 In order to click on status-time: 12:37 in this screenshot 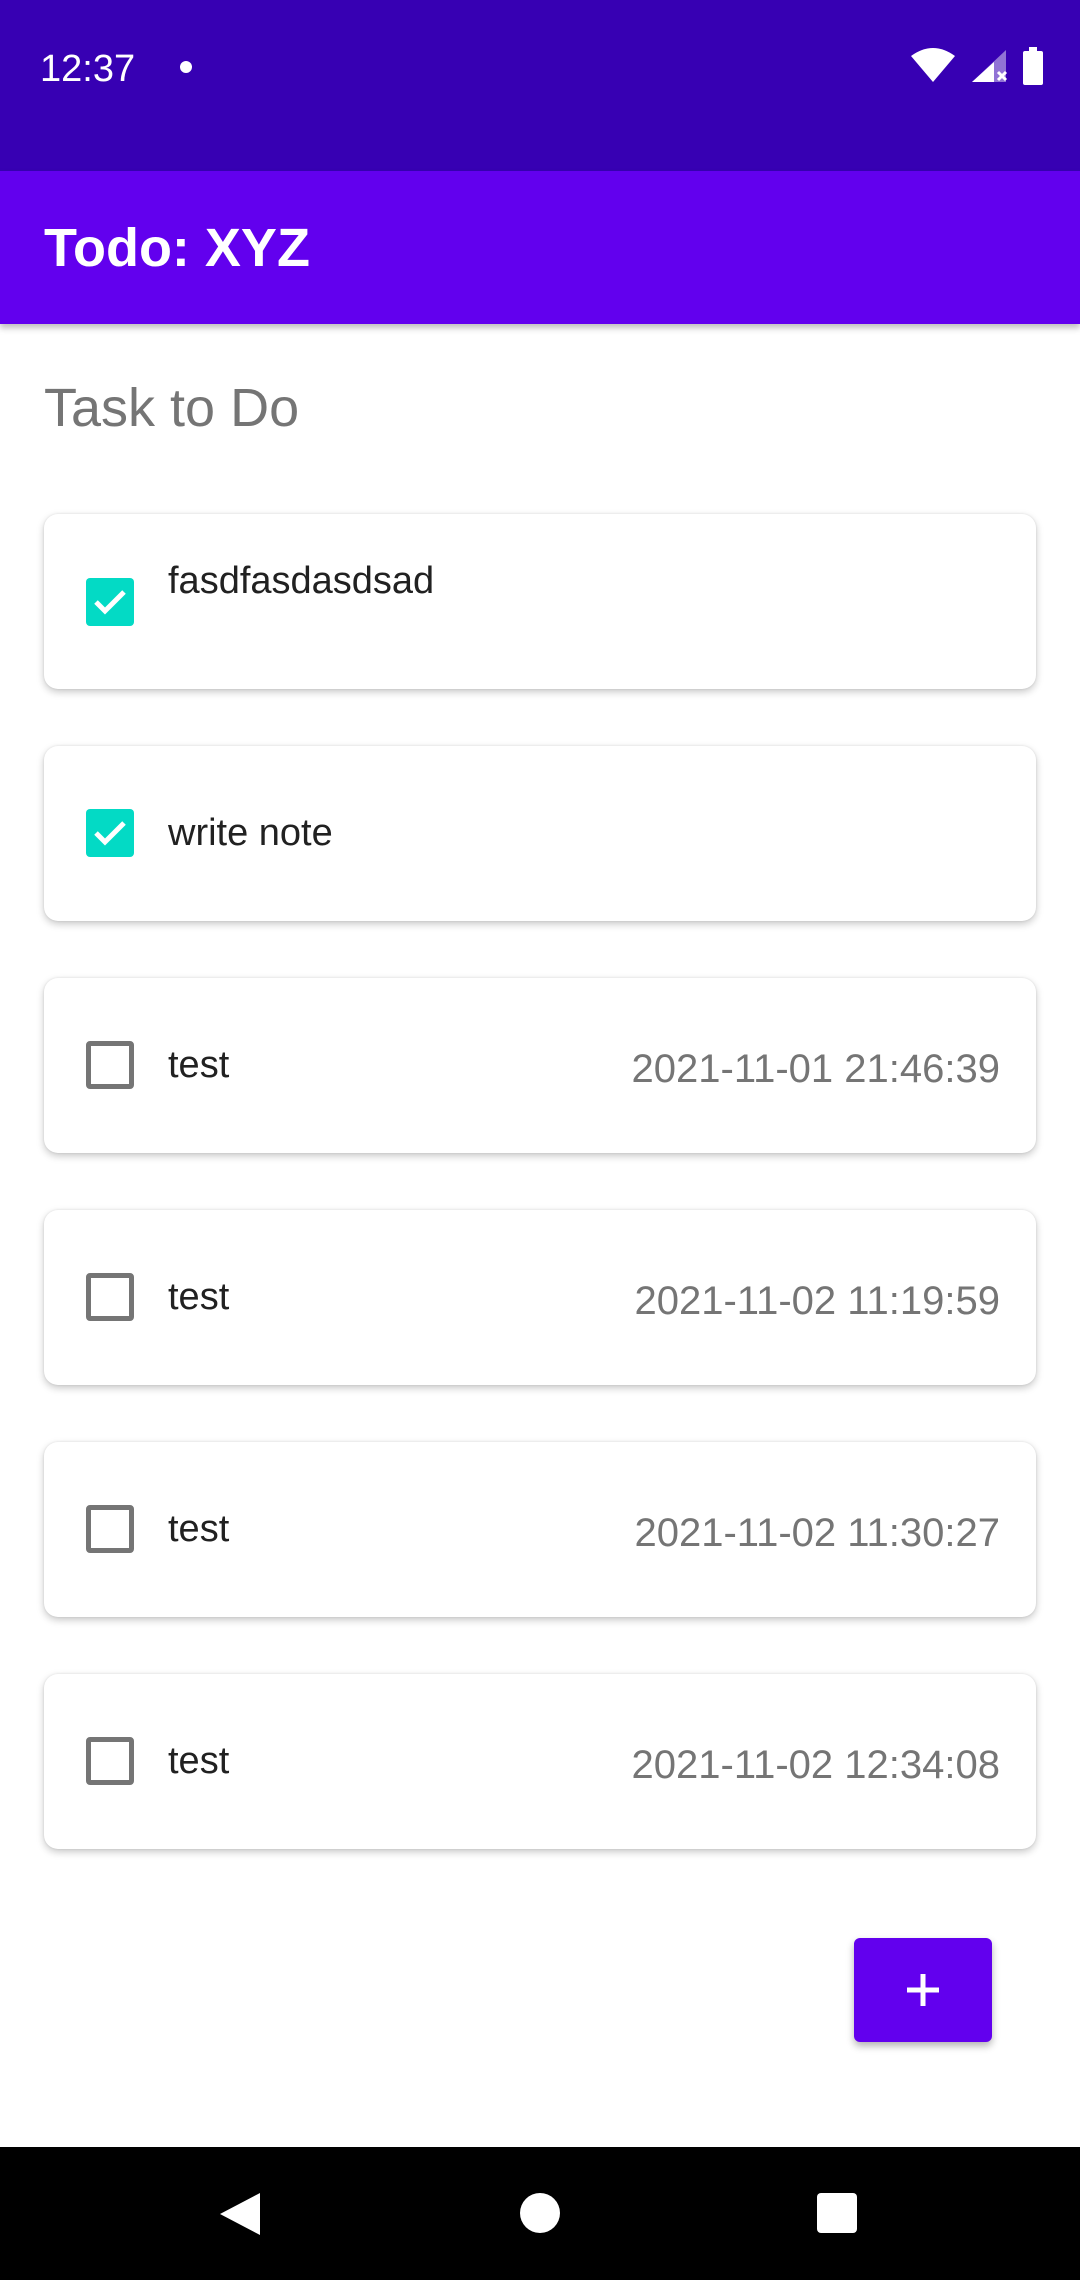, I will do `click(88, 69)`.